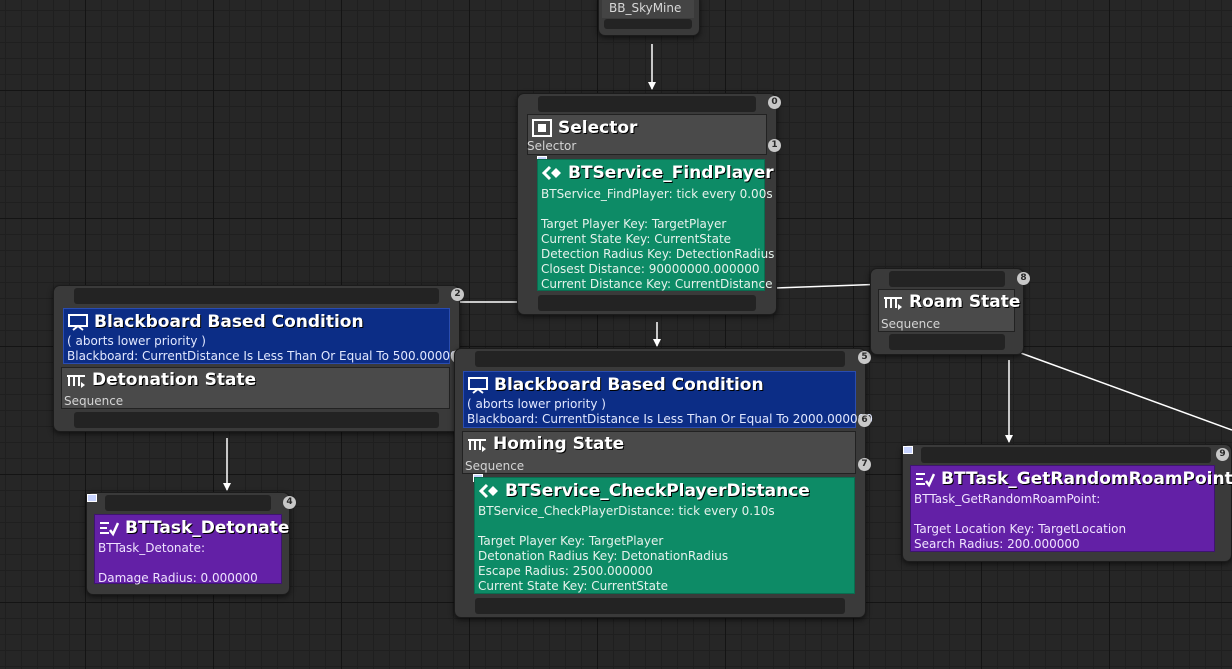 The image size is (1232, 669). Describe the element at coordinates (178, 578) in the screenshot. I see `detonate-line-2: Damage Radius: 0.000000` at that location.